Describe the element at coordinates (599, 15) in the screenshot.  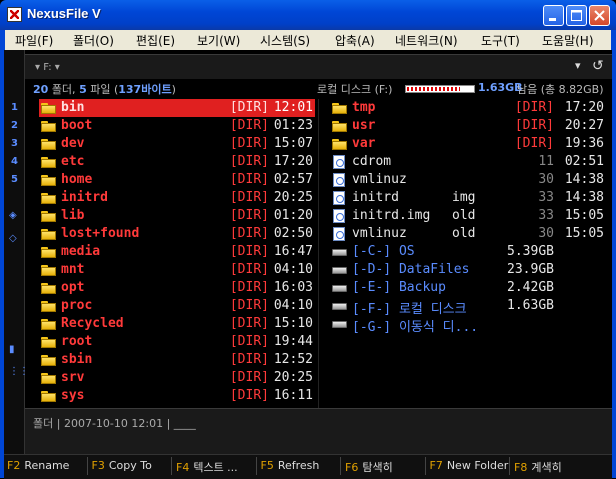
I see `close-button` at that location.